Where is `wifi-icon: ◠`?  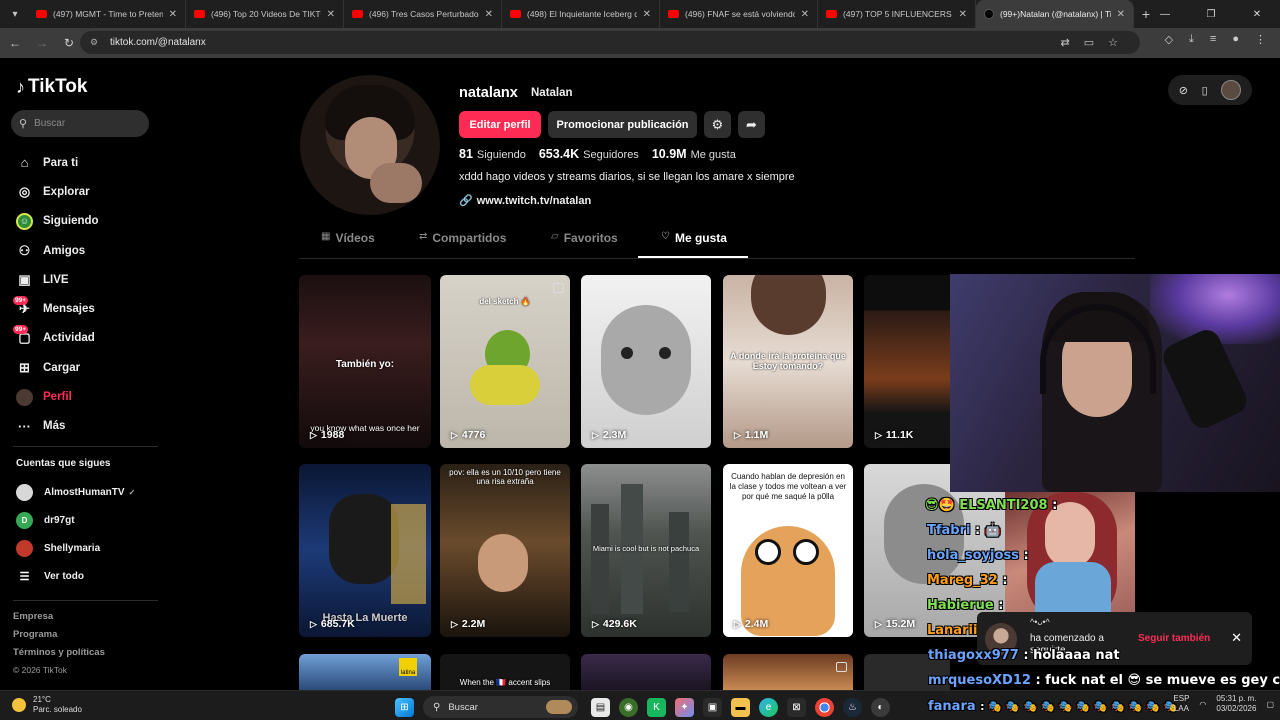
wifi-icon: ◠ is located at coordinates (1202, 704).